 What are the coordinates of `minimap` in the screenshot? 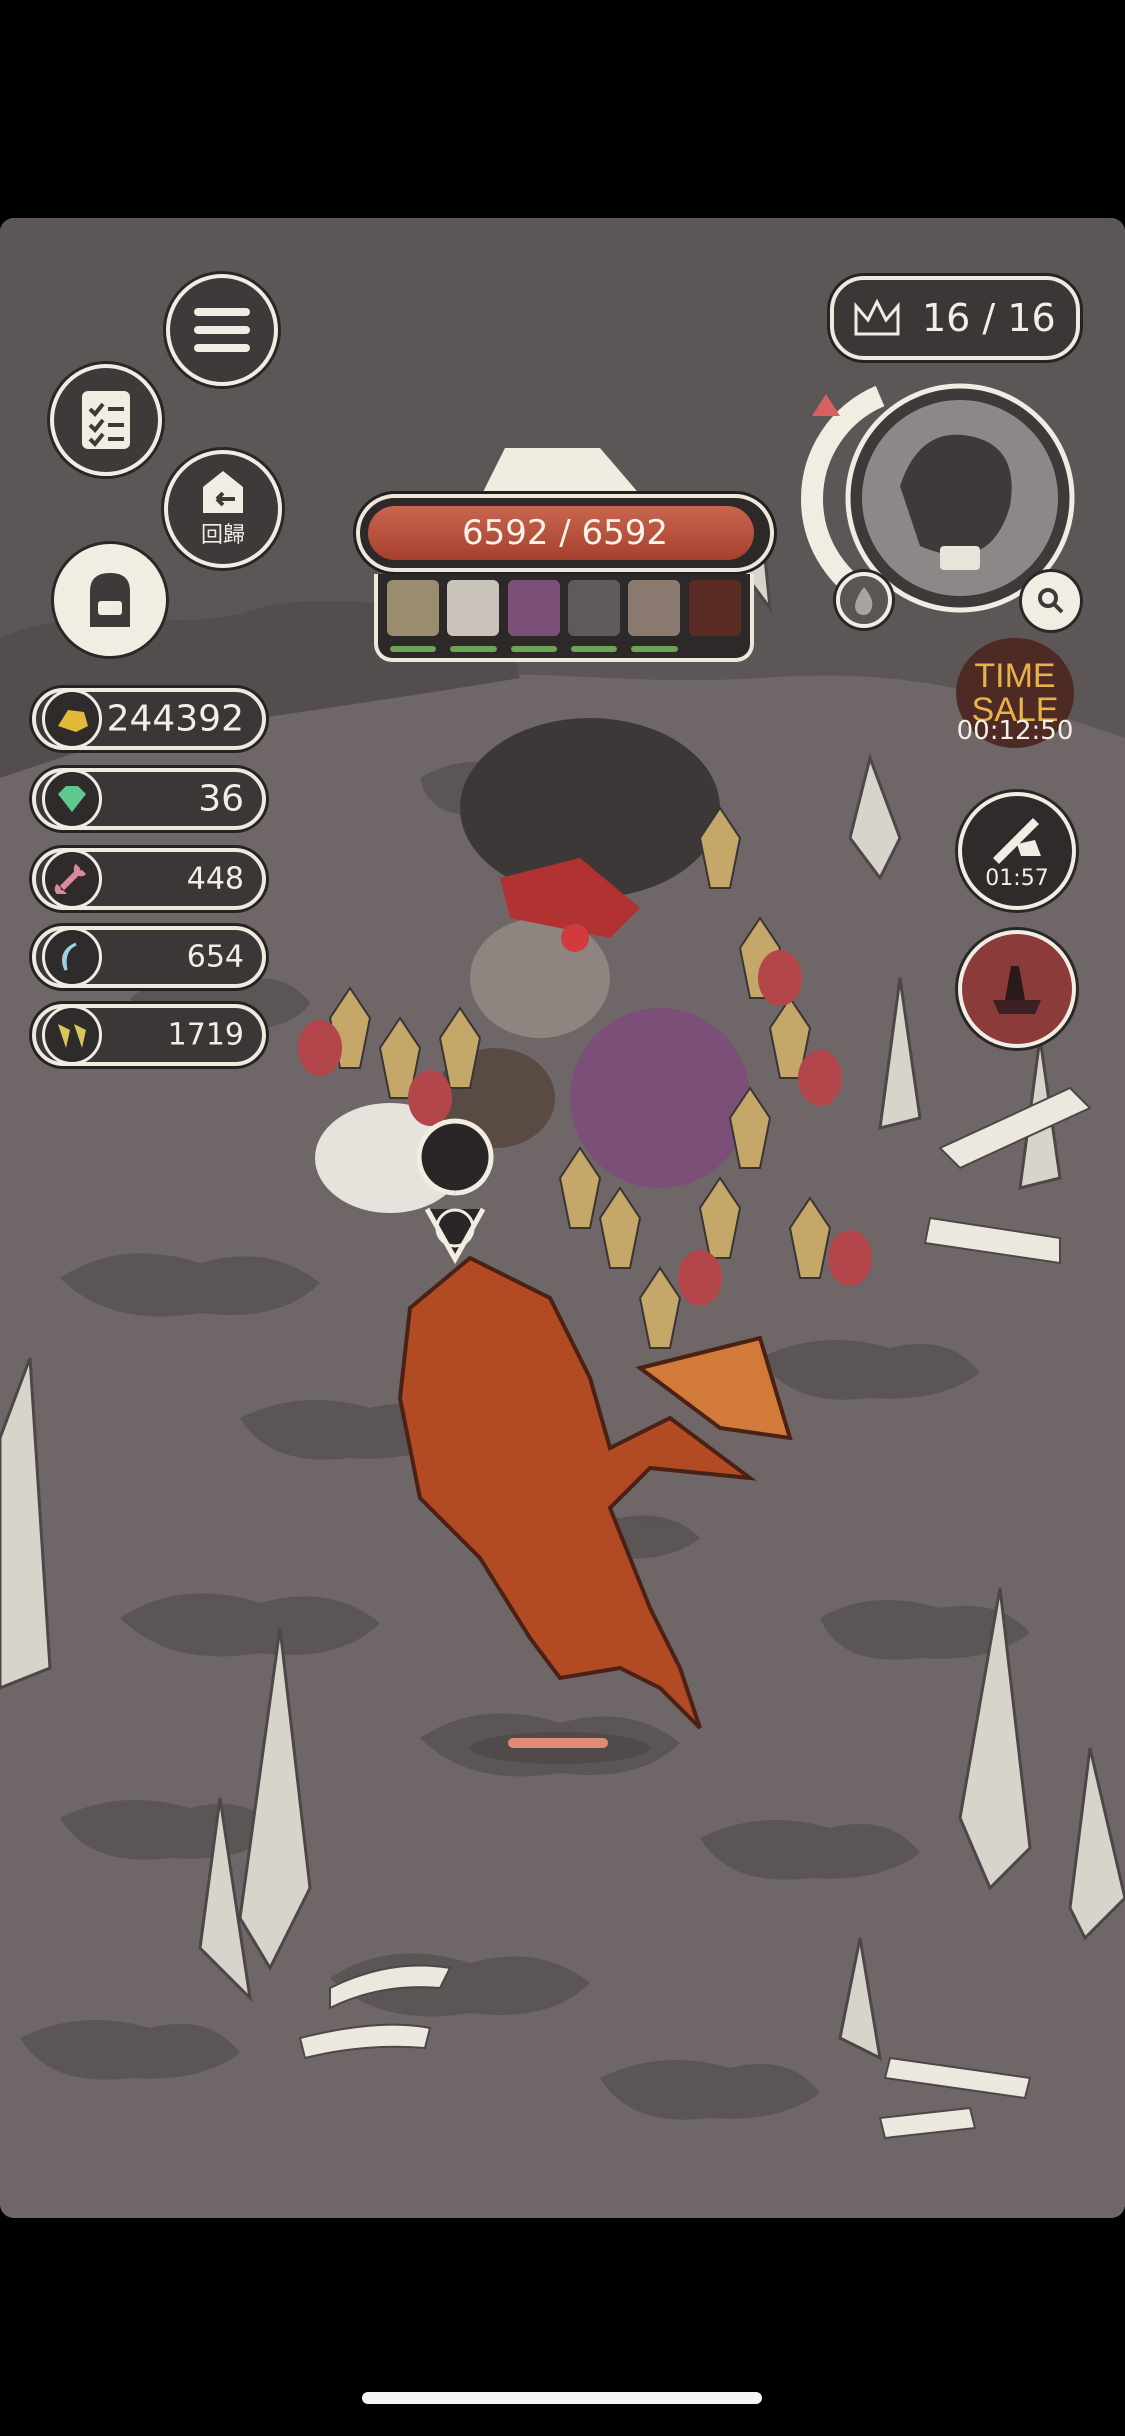 It's located at (942, 503).